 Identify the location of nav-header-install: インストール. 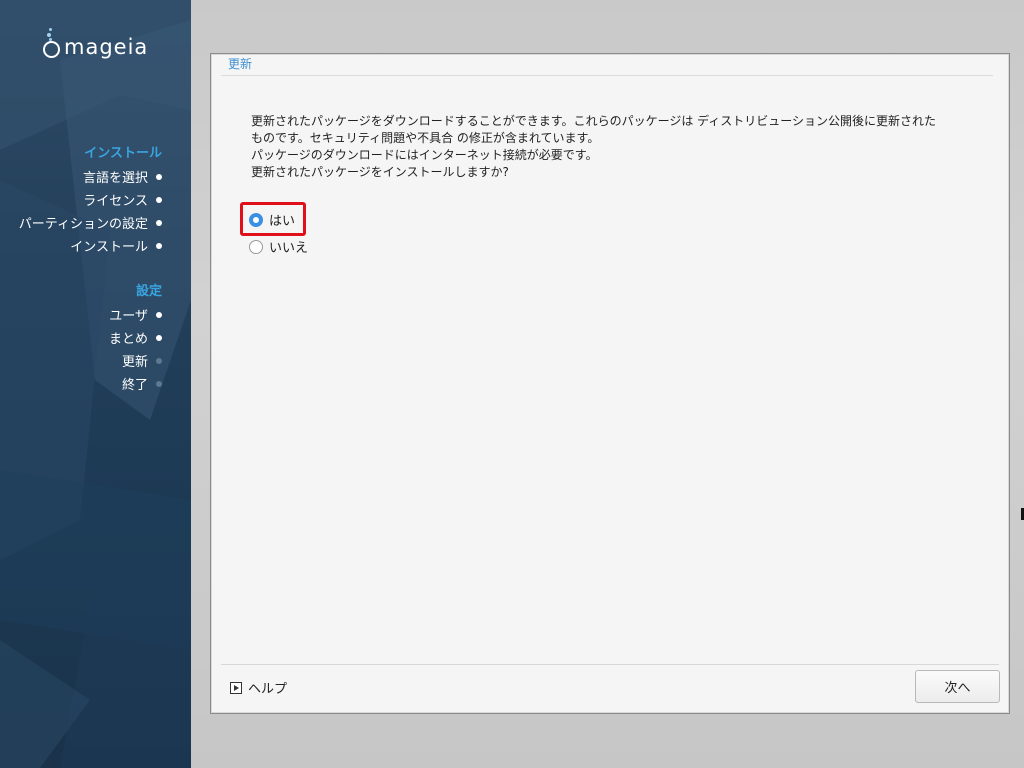
(123, 153).